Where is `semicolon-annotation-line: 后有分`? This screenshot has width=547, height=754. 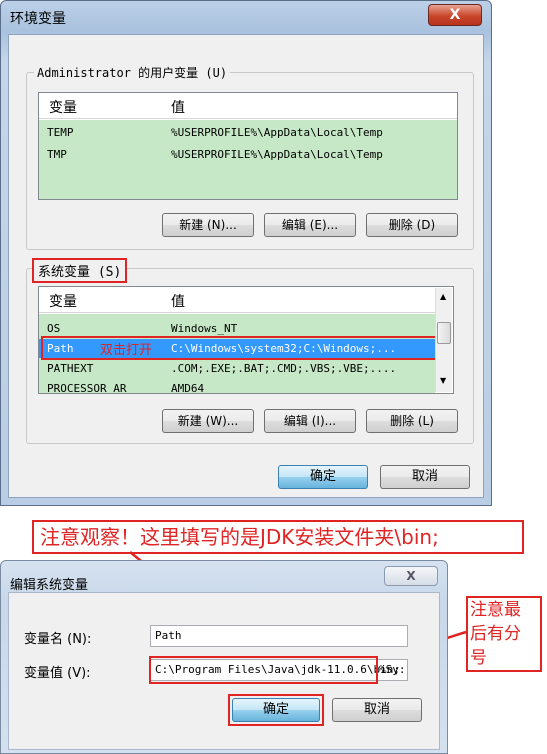 semicolon-annotation-line: 后有分 is located at coordinates (495, 634).